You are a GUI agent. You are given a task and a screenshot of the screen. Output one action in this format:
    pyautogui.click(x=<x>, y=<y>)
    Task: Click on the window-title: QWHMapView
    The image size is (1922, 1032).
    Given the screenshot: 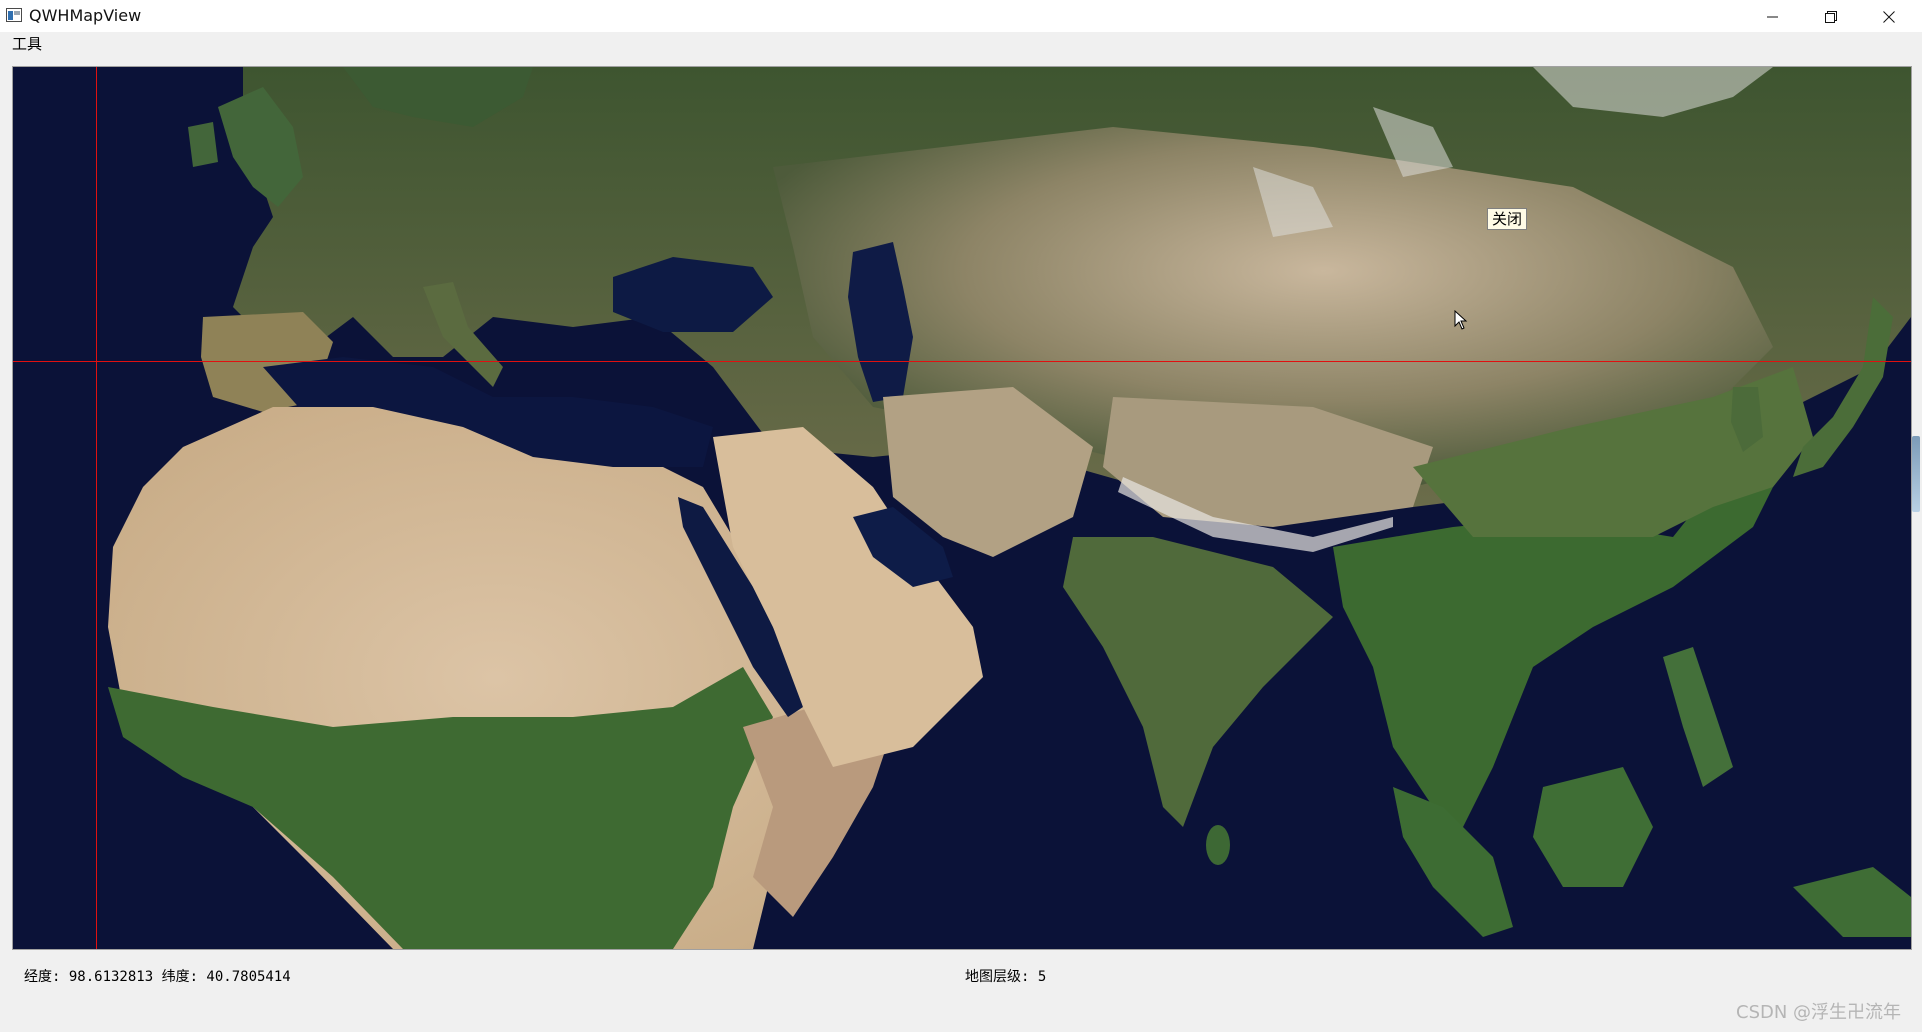 What is the action you would take?
    pyautogui.click(x=85, y=15)
    